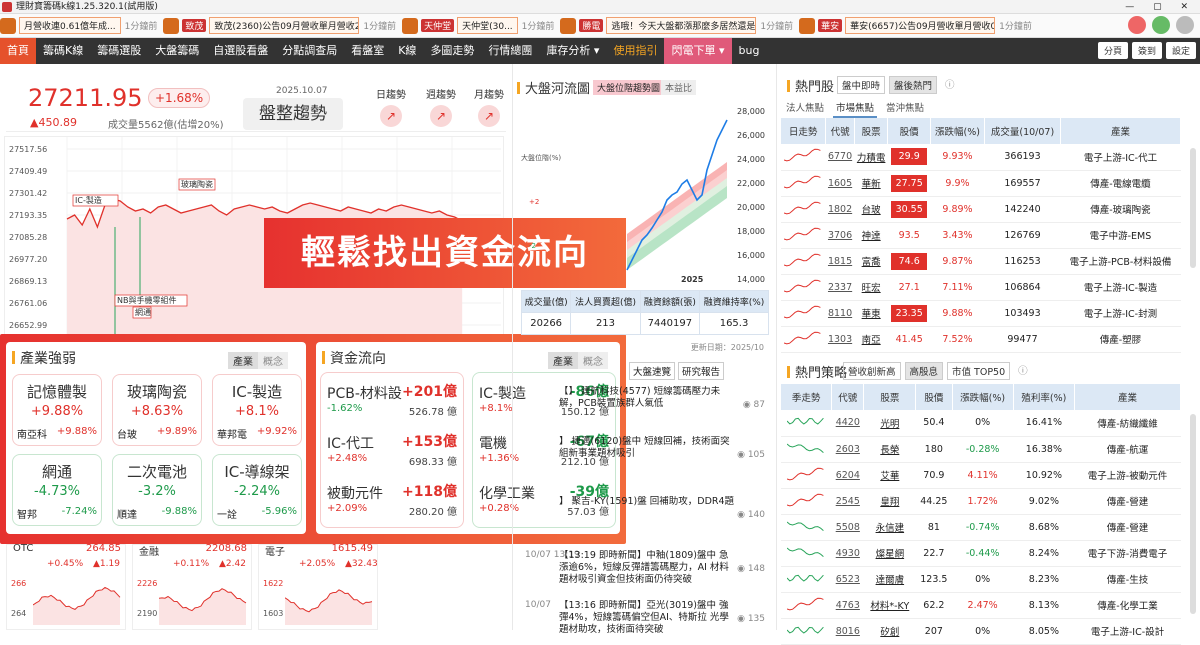 The height and width of the screenshot is (645, 1200). Describe the element at coordinates (840, 235) in the screenshot. I see `stock-code: 3706` at that location.